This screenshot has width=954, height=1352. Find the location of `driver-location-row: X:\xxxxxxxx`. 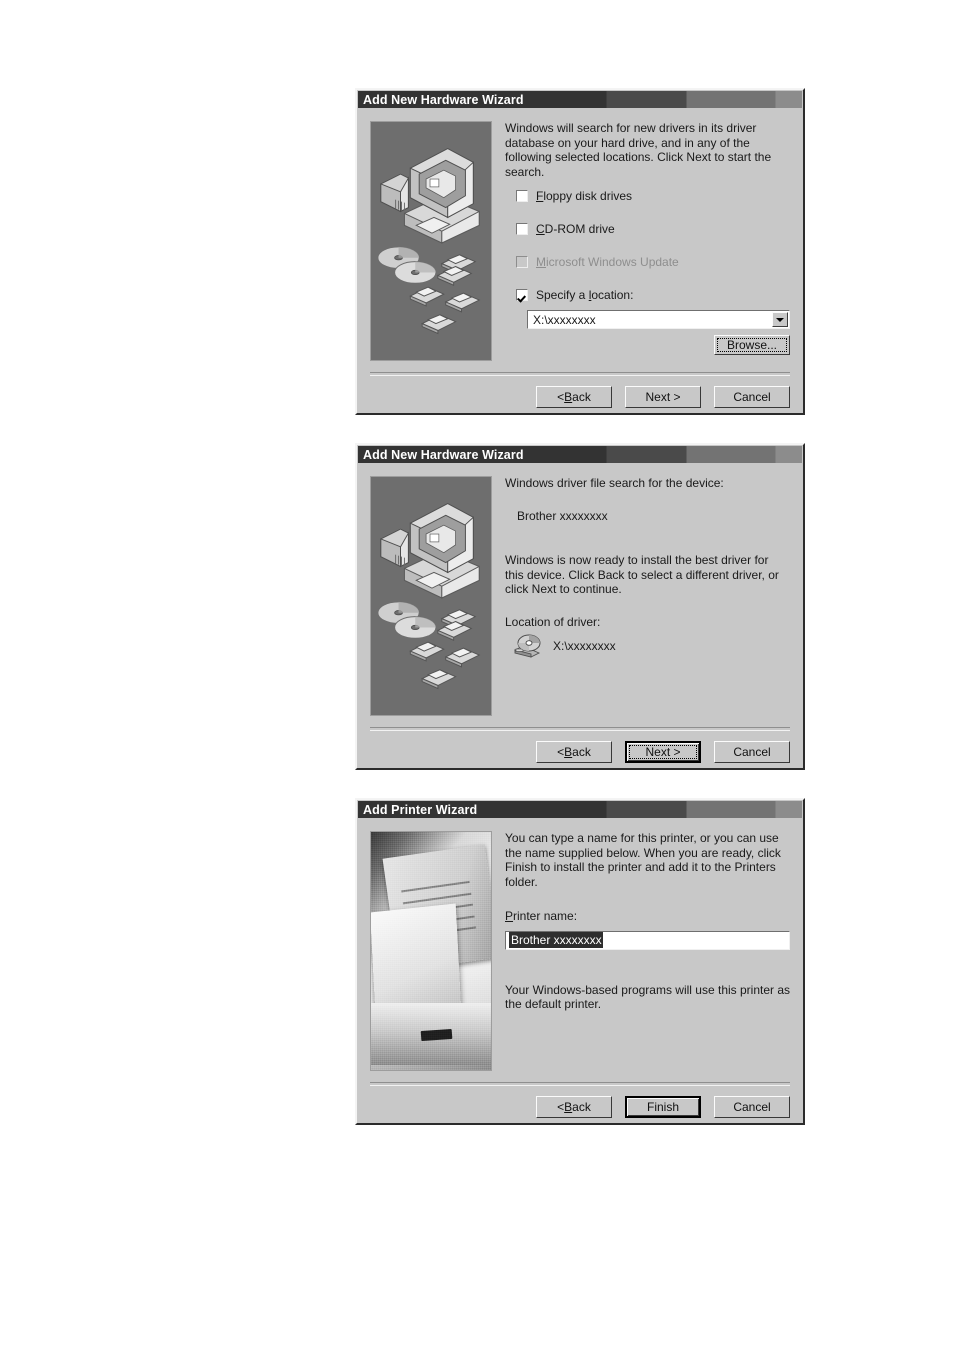

driver-location-row: X:\xxxxxxxx is located at coordinates (651, 646).